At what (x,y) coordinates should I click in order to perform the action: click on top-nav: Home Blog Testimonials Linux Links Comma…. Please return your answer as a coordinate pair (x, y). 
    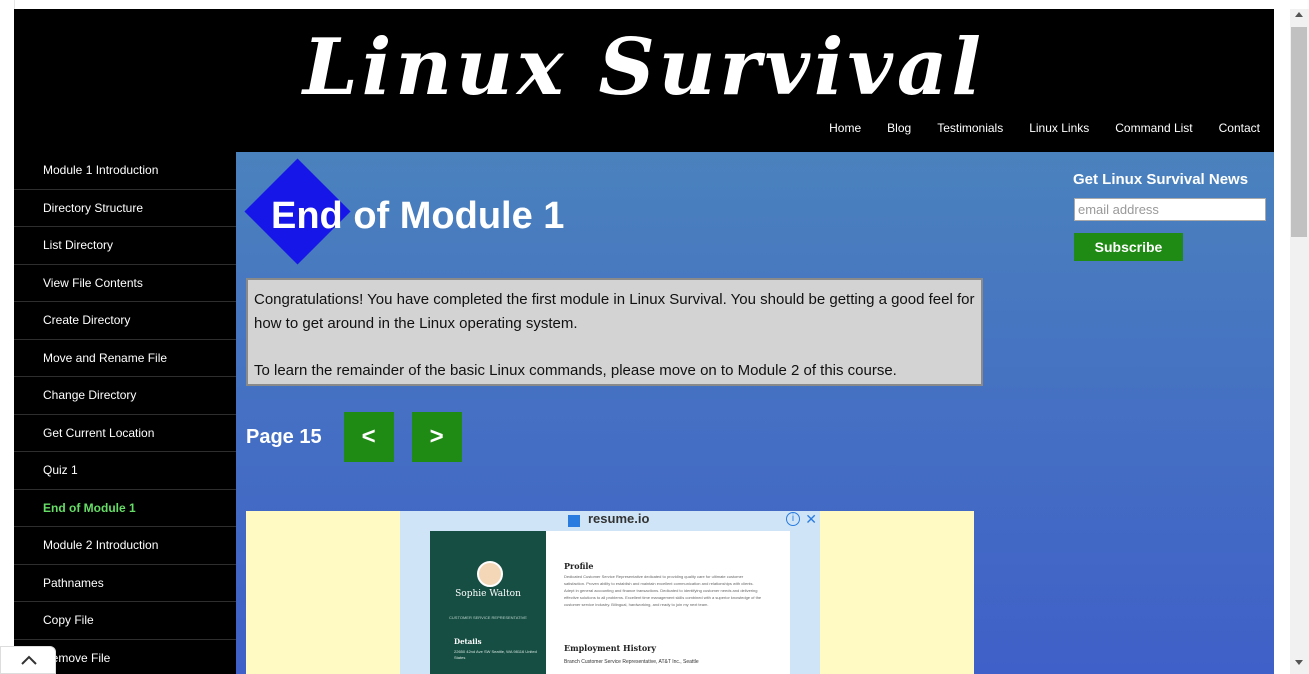
    Looking at the image, I should click on (1044, 128).